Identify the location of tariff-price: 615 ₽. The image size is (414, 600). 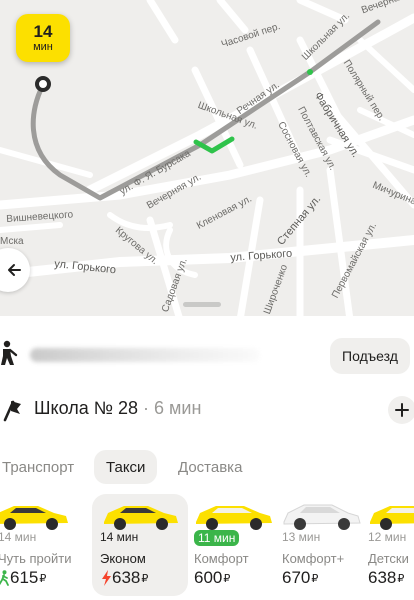
(23, 578).